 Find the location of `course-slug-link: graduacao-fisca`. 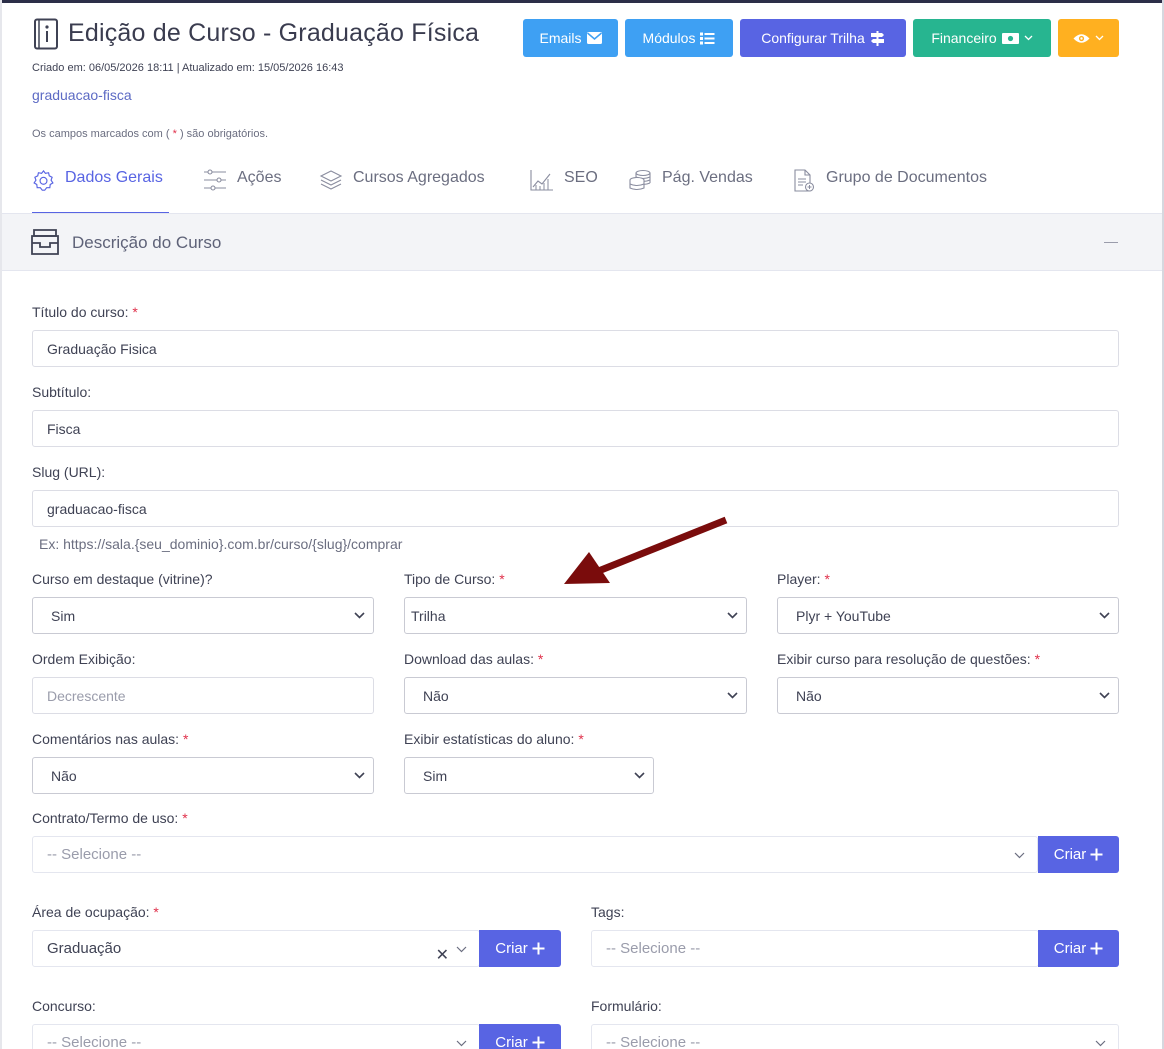

course-slug-link: graduacao-fisca is located at coordinates (82, 95).